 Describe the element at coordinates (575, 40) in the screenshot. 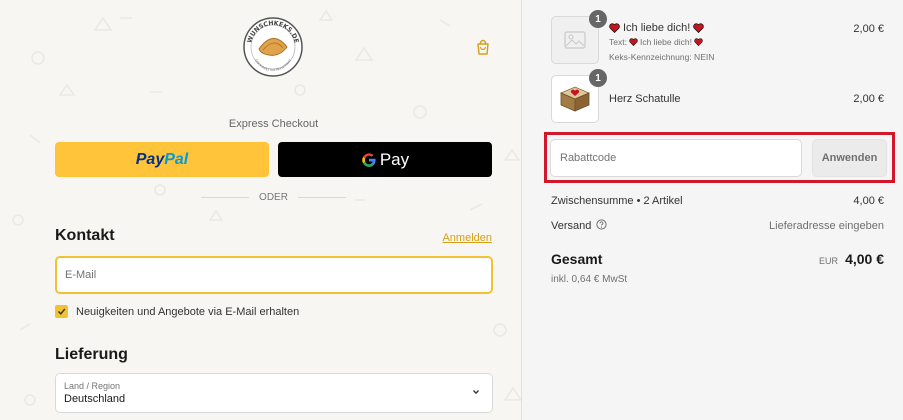

I see `image-placeholder-icon` at that location.